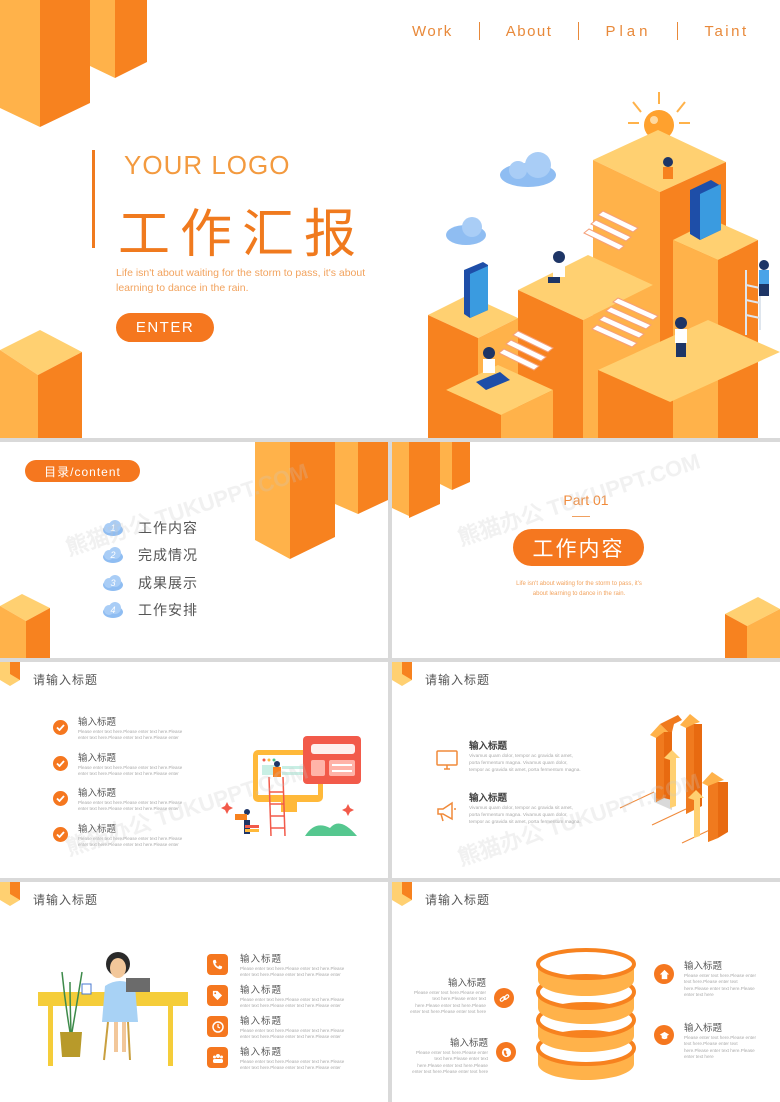  What do you see at coordinates (168, 582) in the screenshot?
I see `toc-label: 成果展示` at bounding box center [168, 582].